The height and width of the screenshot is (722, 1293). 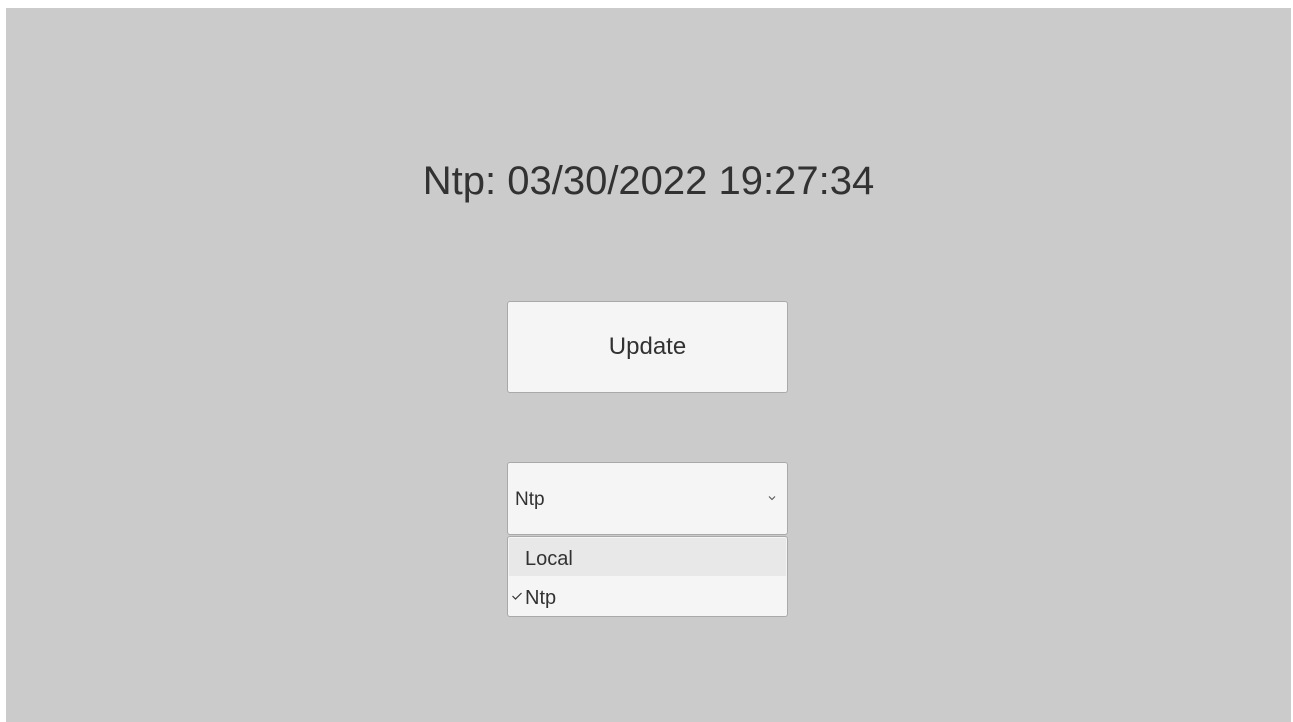 What do you see at coordinates (517, 596) in the screenshot?
I see `checkmark-icon` at bounding box center [517, 596].